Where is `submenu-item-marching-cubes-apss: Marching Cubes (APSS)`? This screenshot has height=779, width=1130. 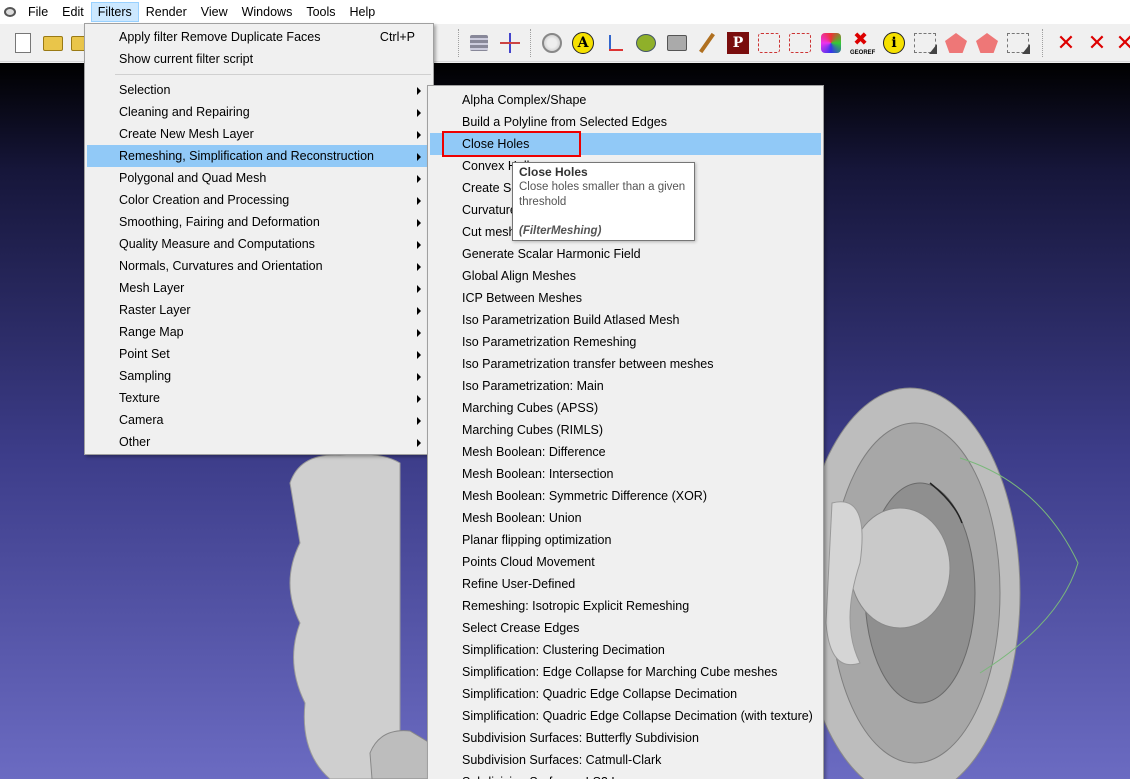 submenu-item-marching-cubes-apss: Marching Cubes (APSS) is located at coordinates (625, 408).